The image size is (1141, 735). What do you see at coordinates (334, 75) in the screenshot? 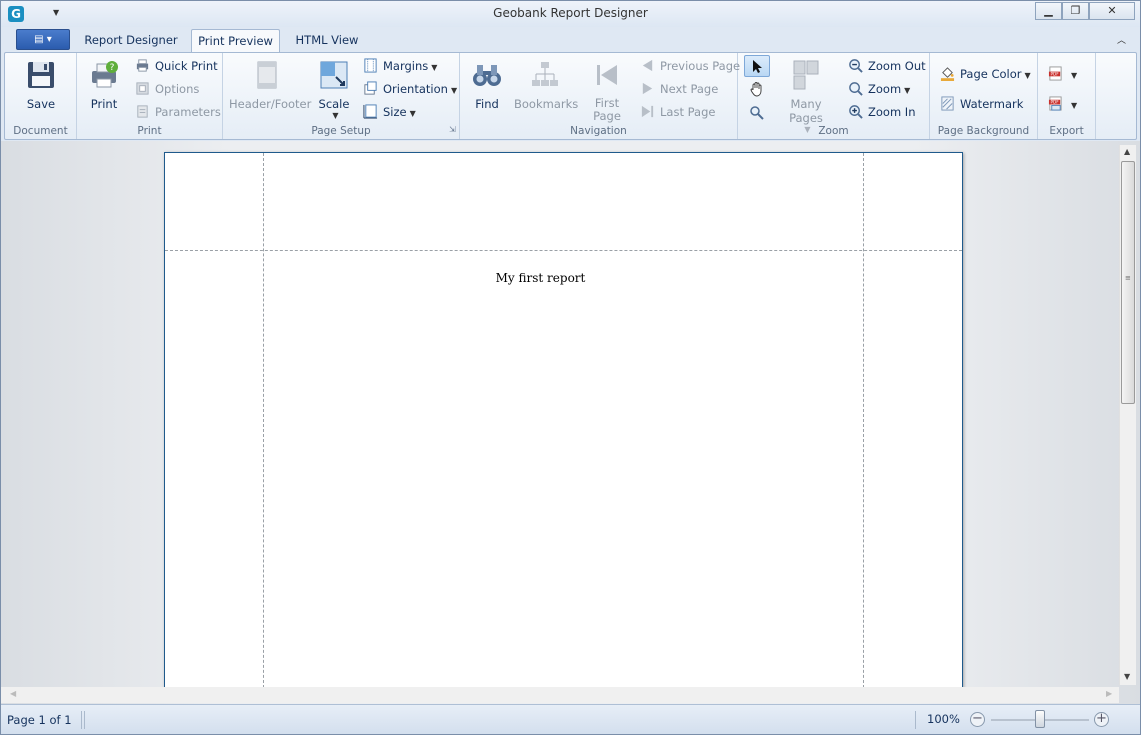
I see `scale-icon` at bounding box center [334, 75].